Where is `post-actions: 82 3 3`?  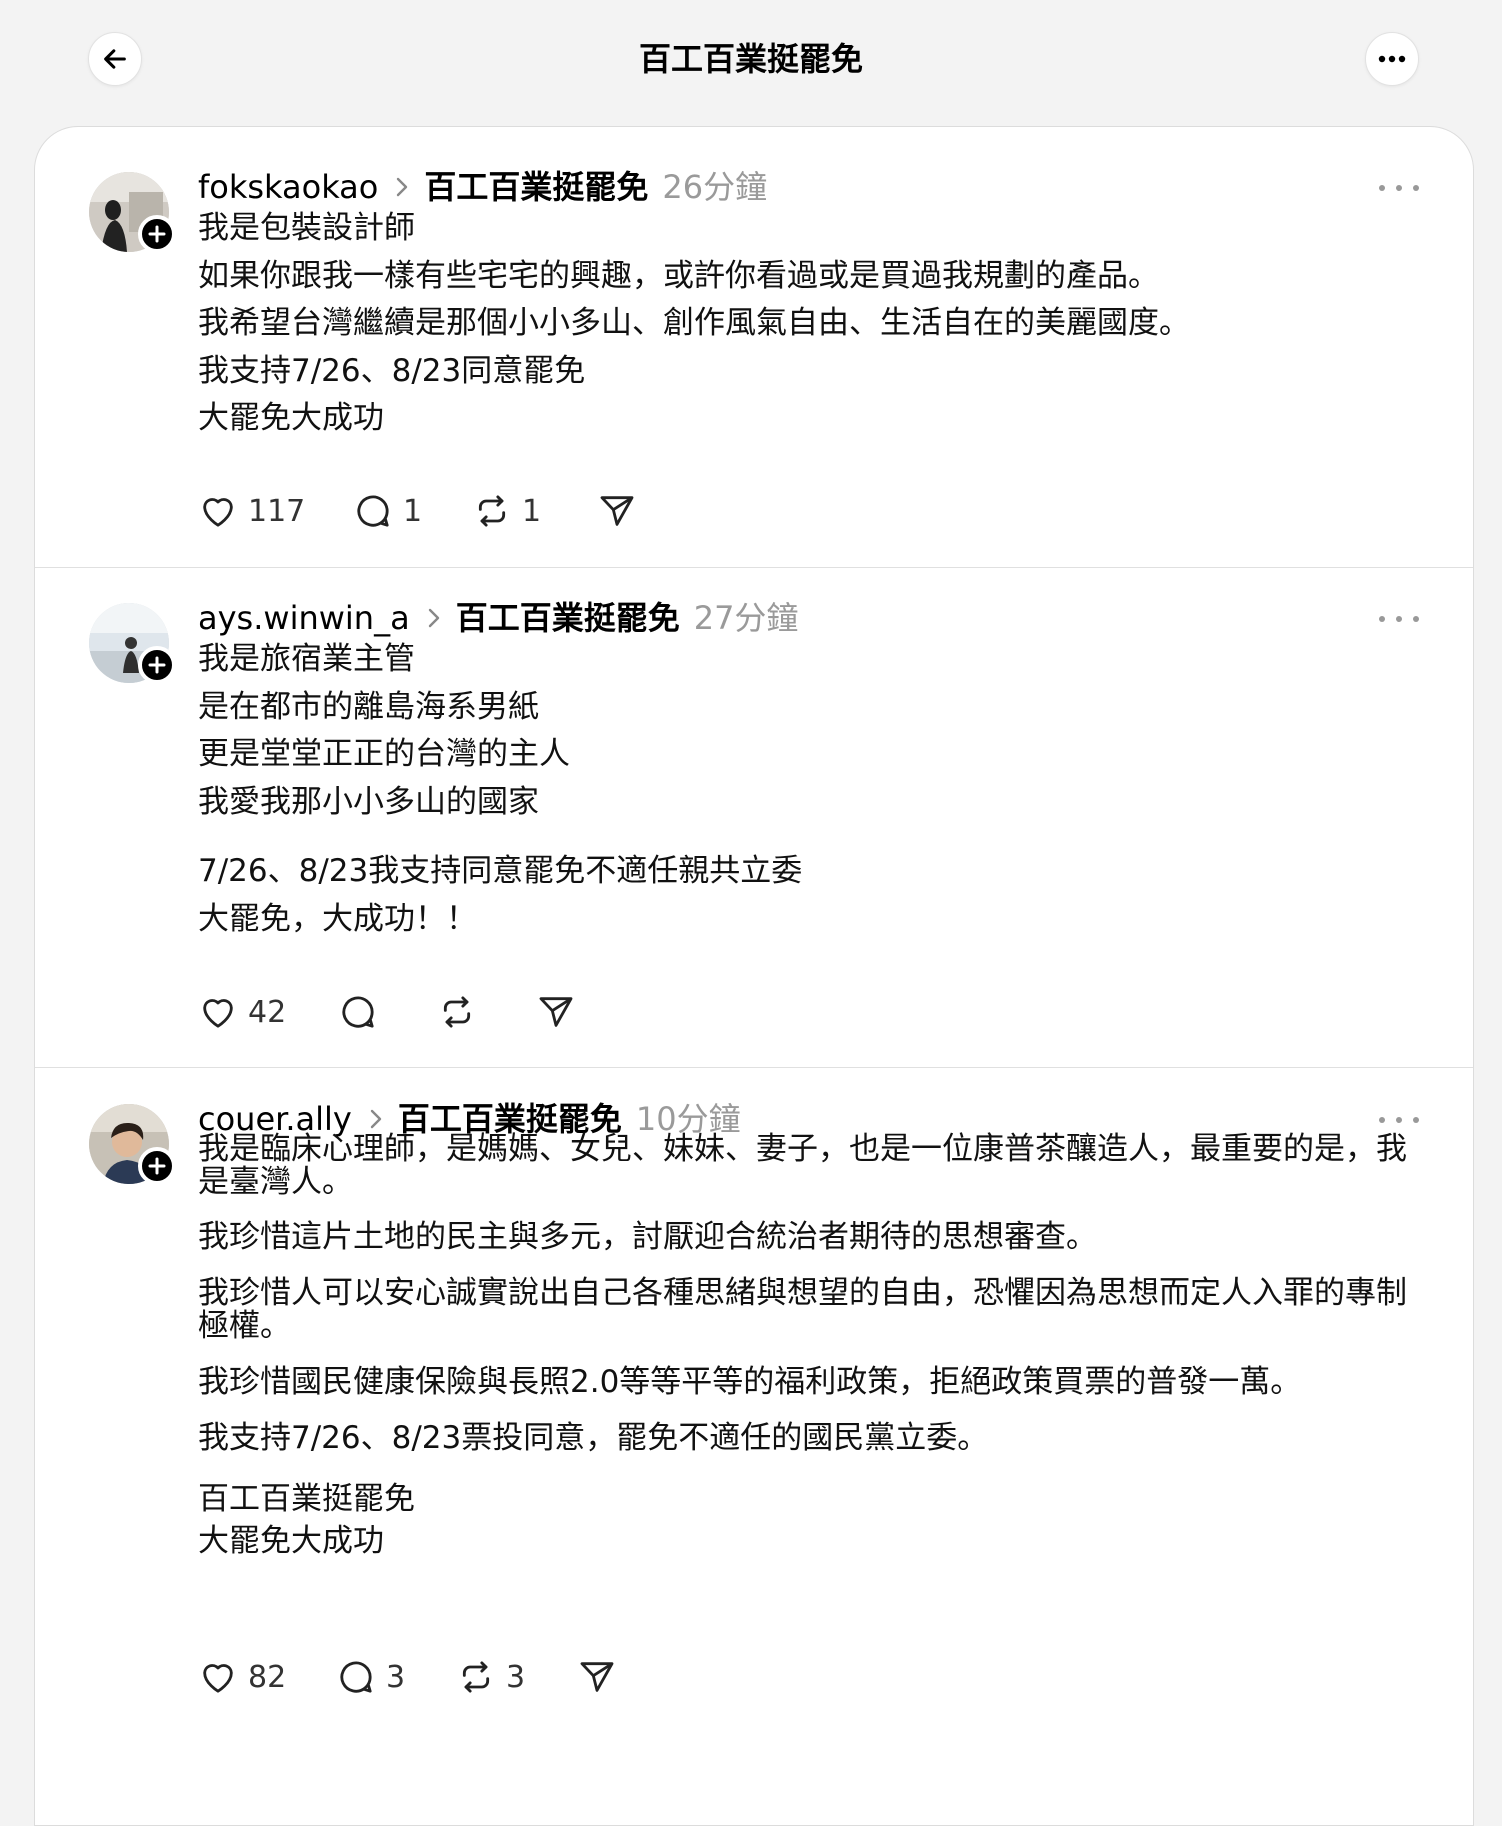 post-actions: 82 3 3 is located at coordinates (407, 1677).